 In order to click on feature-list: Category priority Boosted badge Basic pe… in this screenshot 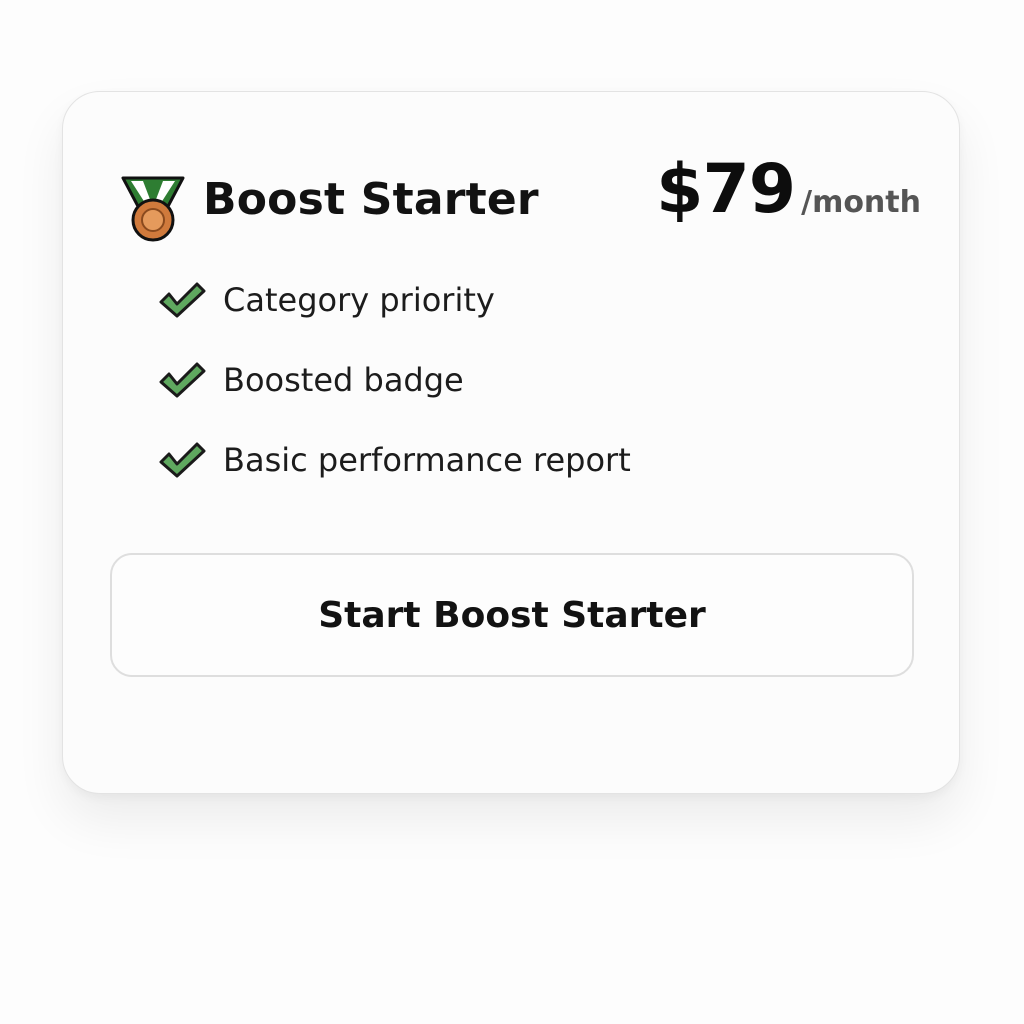, I will do `click(394, 396)`.